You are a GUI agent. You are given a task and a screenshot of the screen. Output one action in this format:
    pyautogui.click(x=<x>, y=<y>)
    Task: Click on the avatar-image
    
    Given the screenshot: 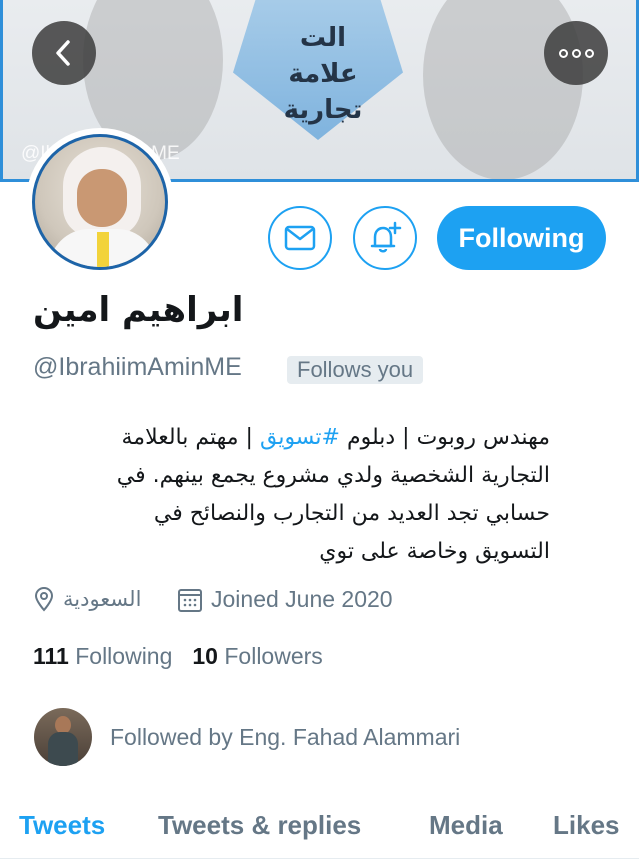 What is the action you would take?
    pyautogui.click(x=100, y=202)
    